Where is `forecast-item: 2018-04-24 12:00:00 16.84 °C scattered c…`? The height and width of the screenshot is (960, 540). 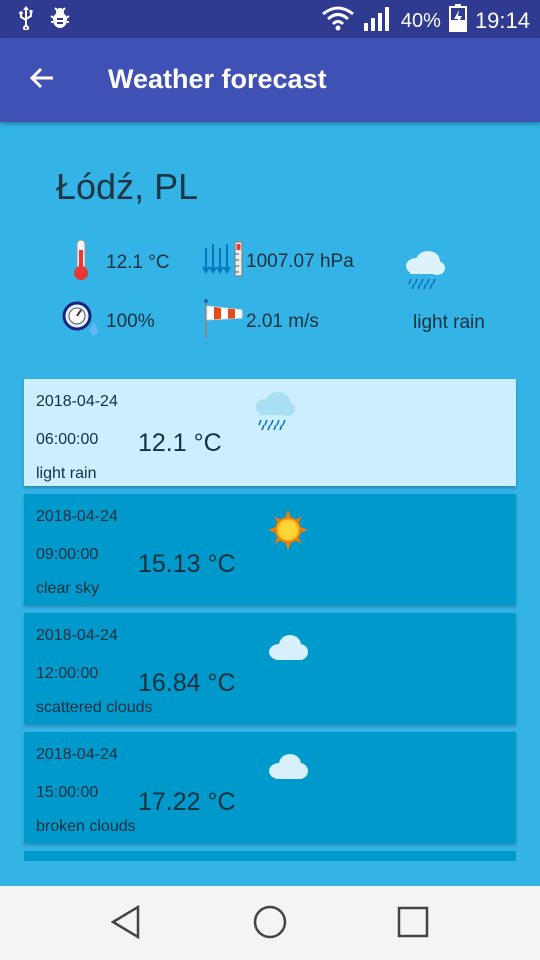 forecast-item: 2018-04-24 12:00:00 16.84 °C scattered c… is located at coordinates (270, 668).